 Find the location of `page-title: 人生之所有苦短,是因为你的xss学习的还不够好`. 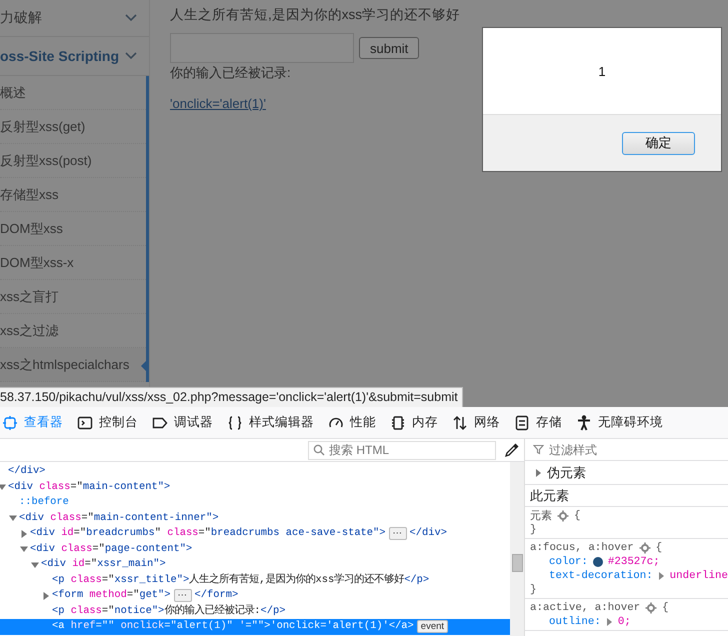

page-title: 人生之所有苦短,是因为你的xss学习的还不够好 is located at coordinates (315, 15).